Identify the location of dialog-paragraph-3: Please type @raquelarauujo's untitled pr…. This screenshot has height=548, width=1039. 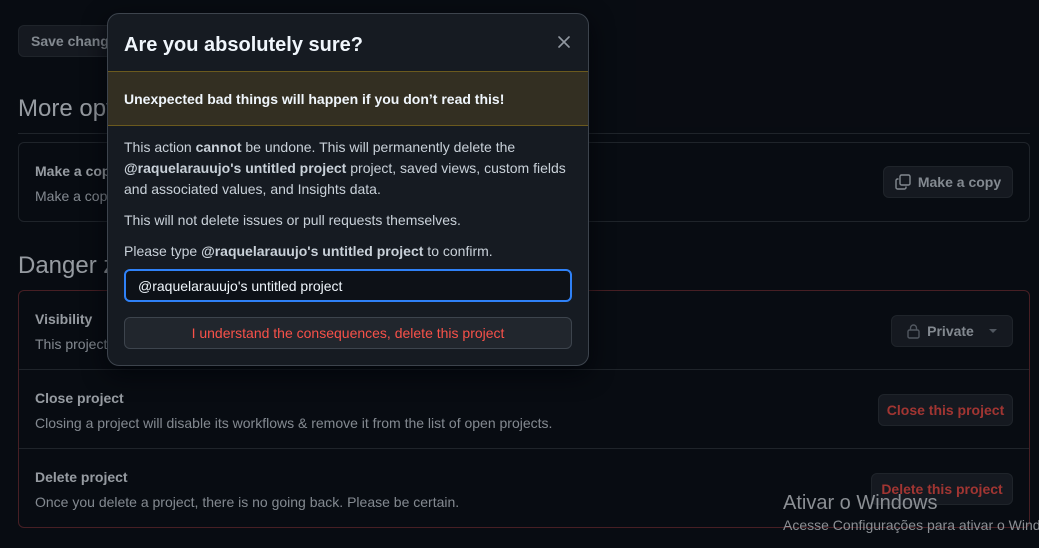
(348, 251).